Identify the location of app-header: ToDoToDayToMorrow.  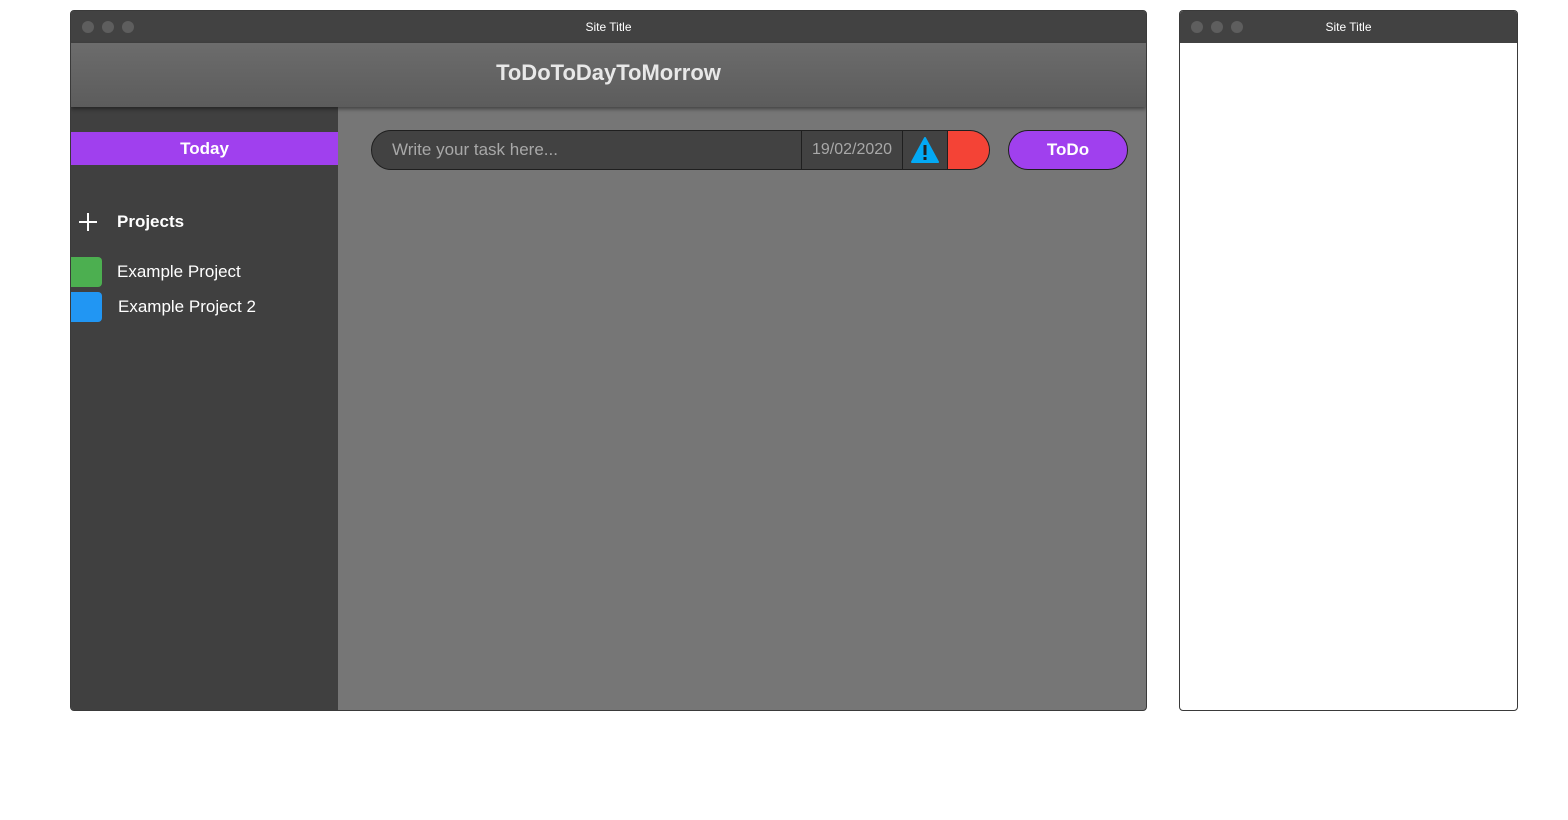
(608, 75).